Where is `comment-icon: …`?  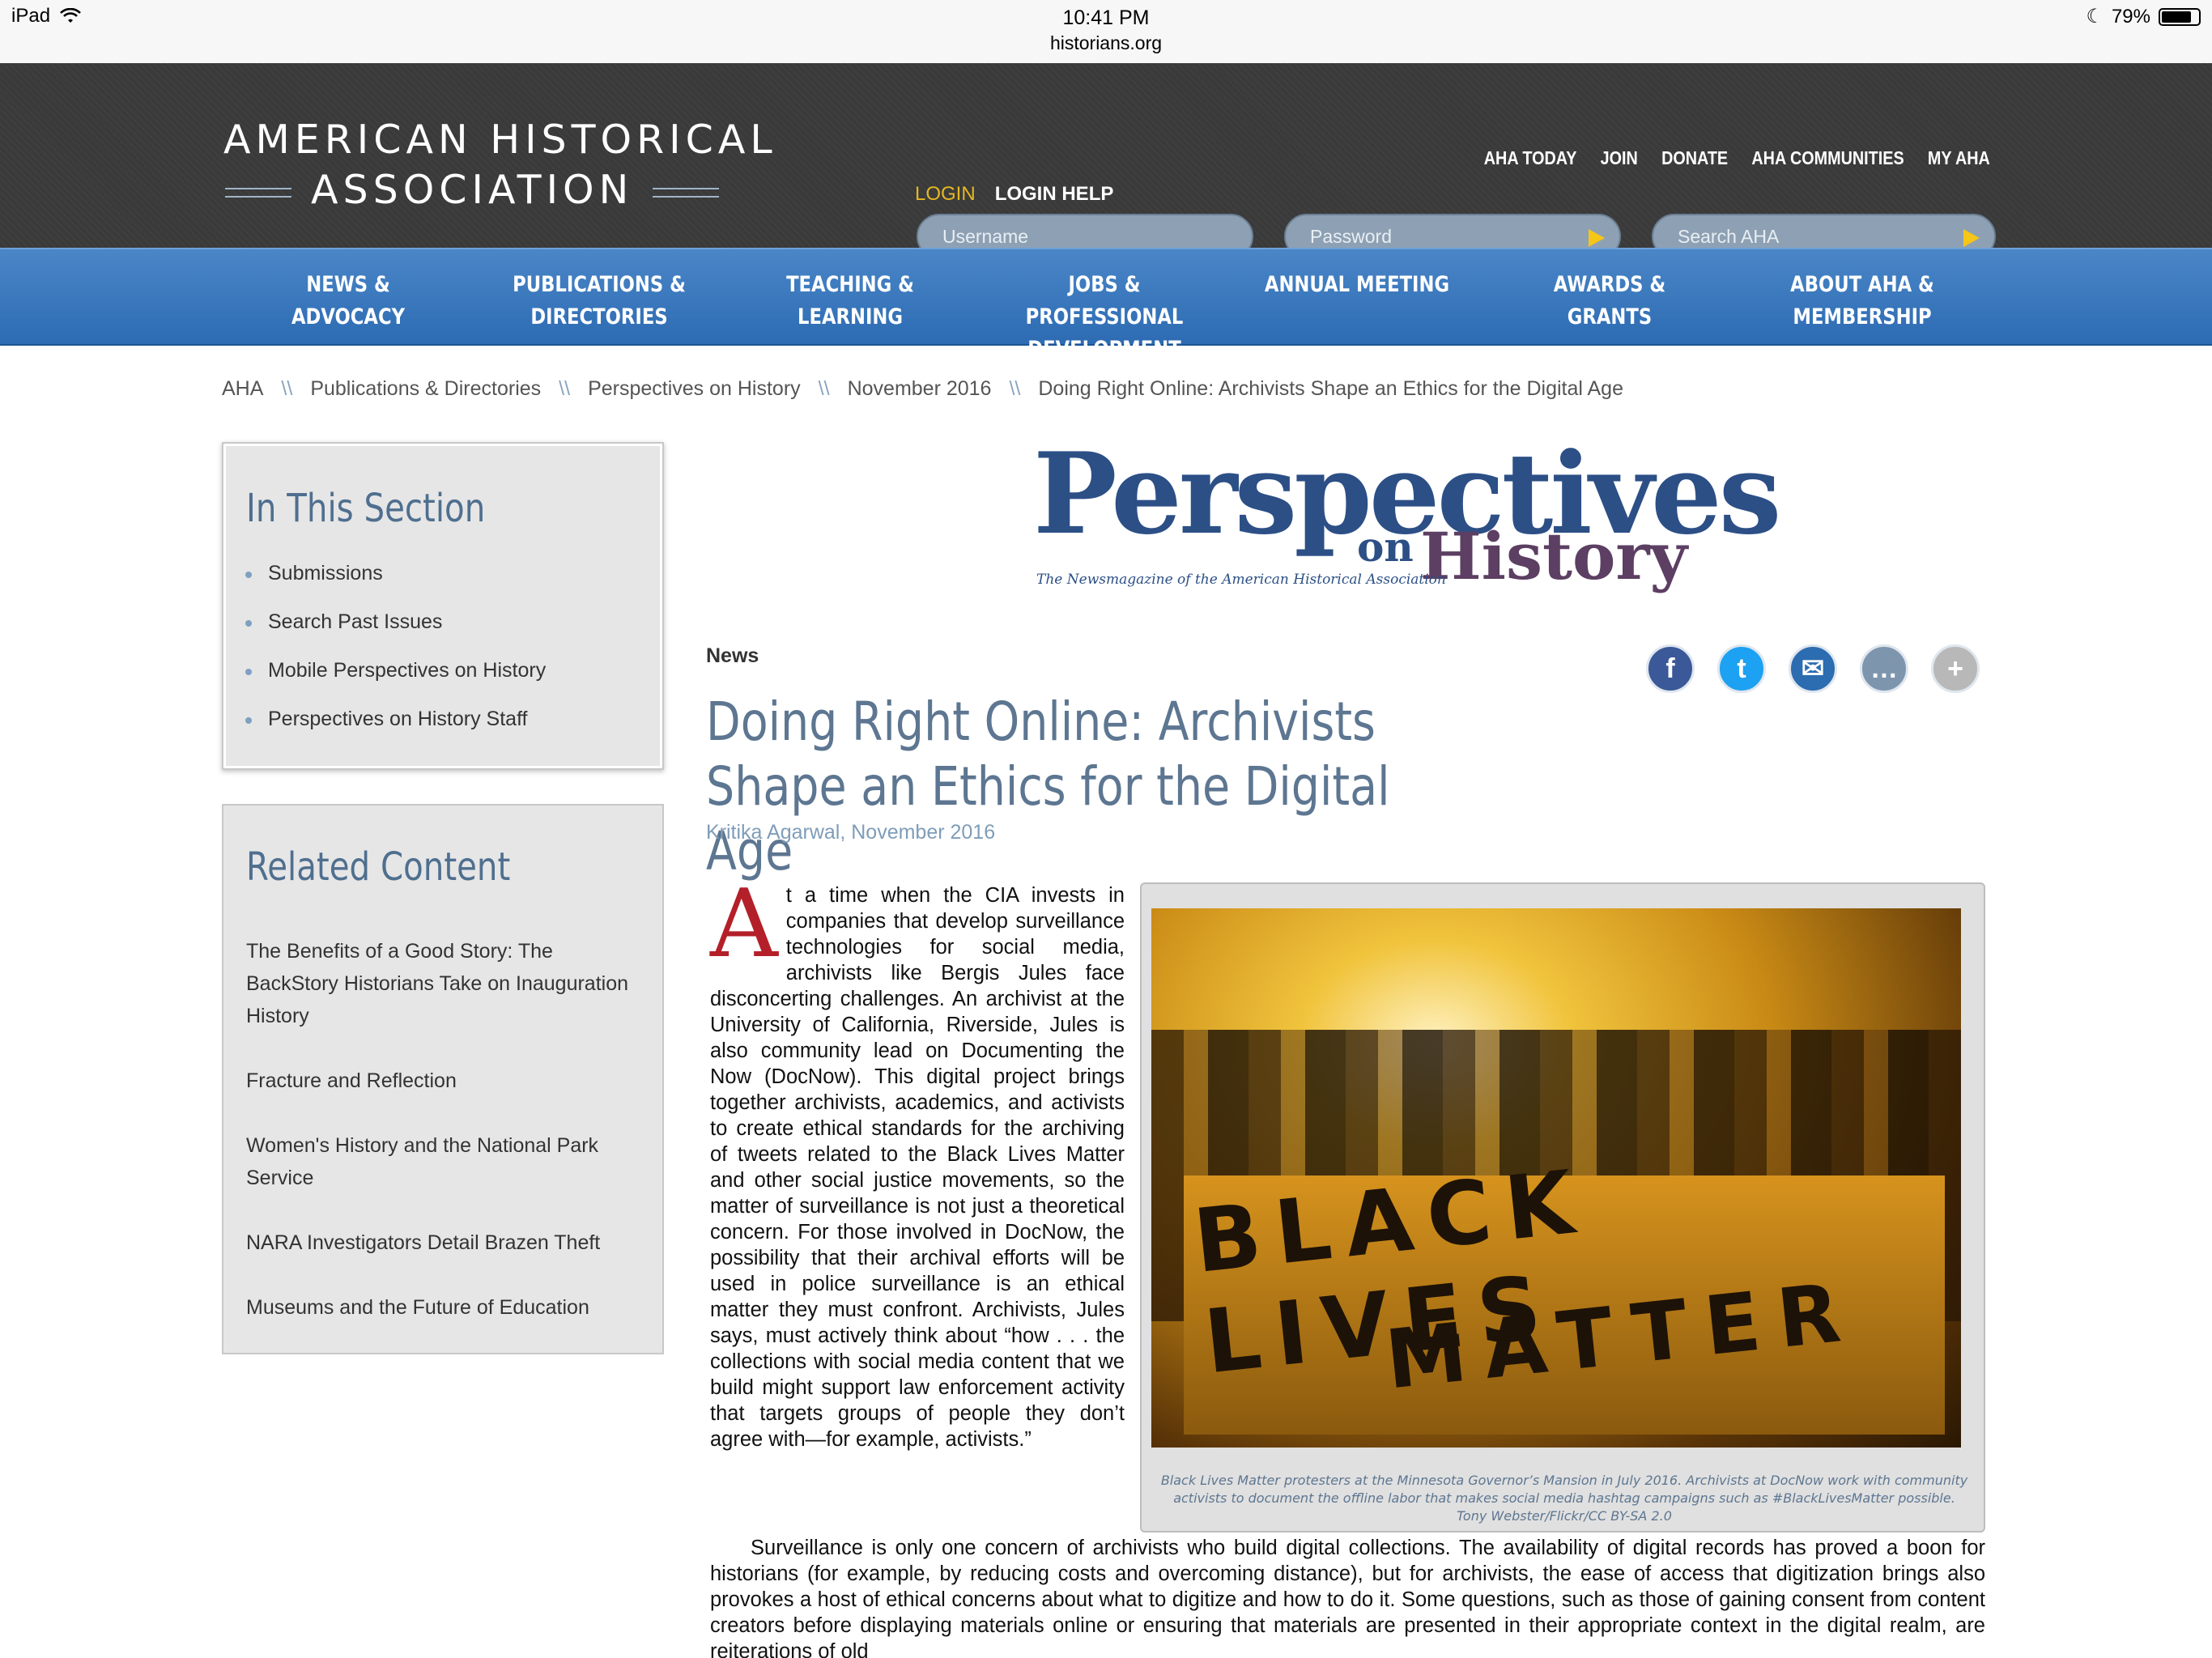
comment-icon: … is located at coordinates (1884, 668).